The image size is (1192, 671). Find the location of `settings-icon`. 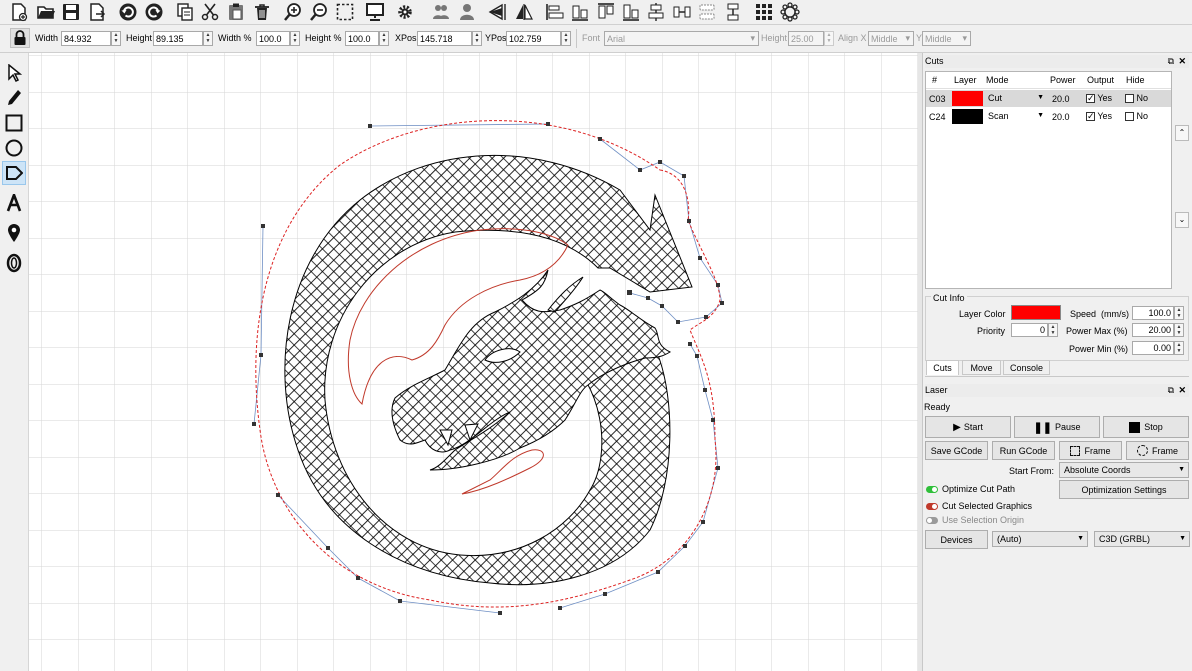

settings-icon is located at coordinates (405, 12).